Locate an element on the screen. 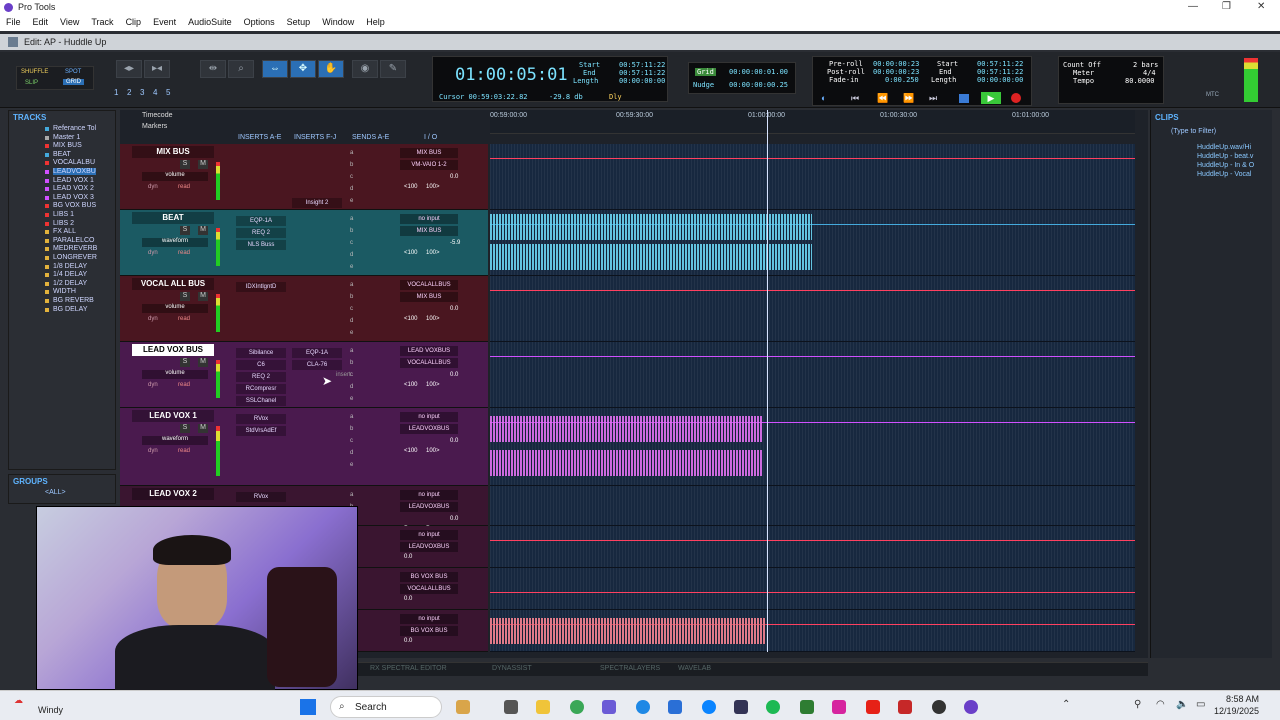 This screenshot has height=720, width=1280. insert-slot: SSLChanel is located at coordinates (261, 401).